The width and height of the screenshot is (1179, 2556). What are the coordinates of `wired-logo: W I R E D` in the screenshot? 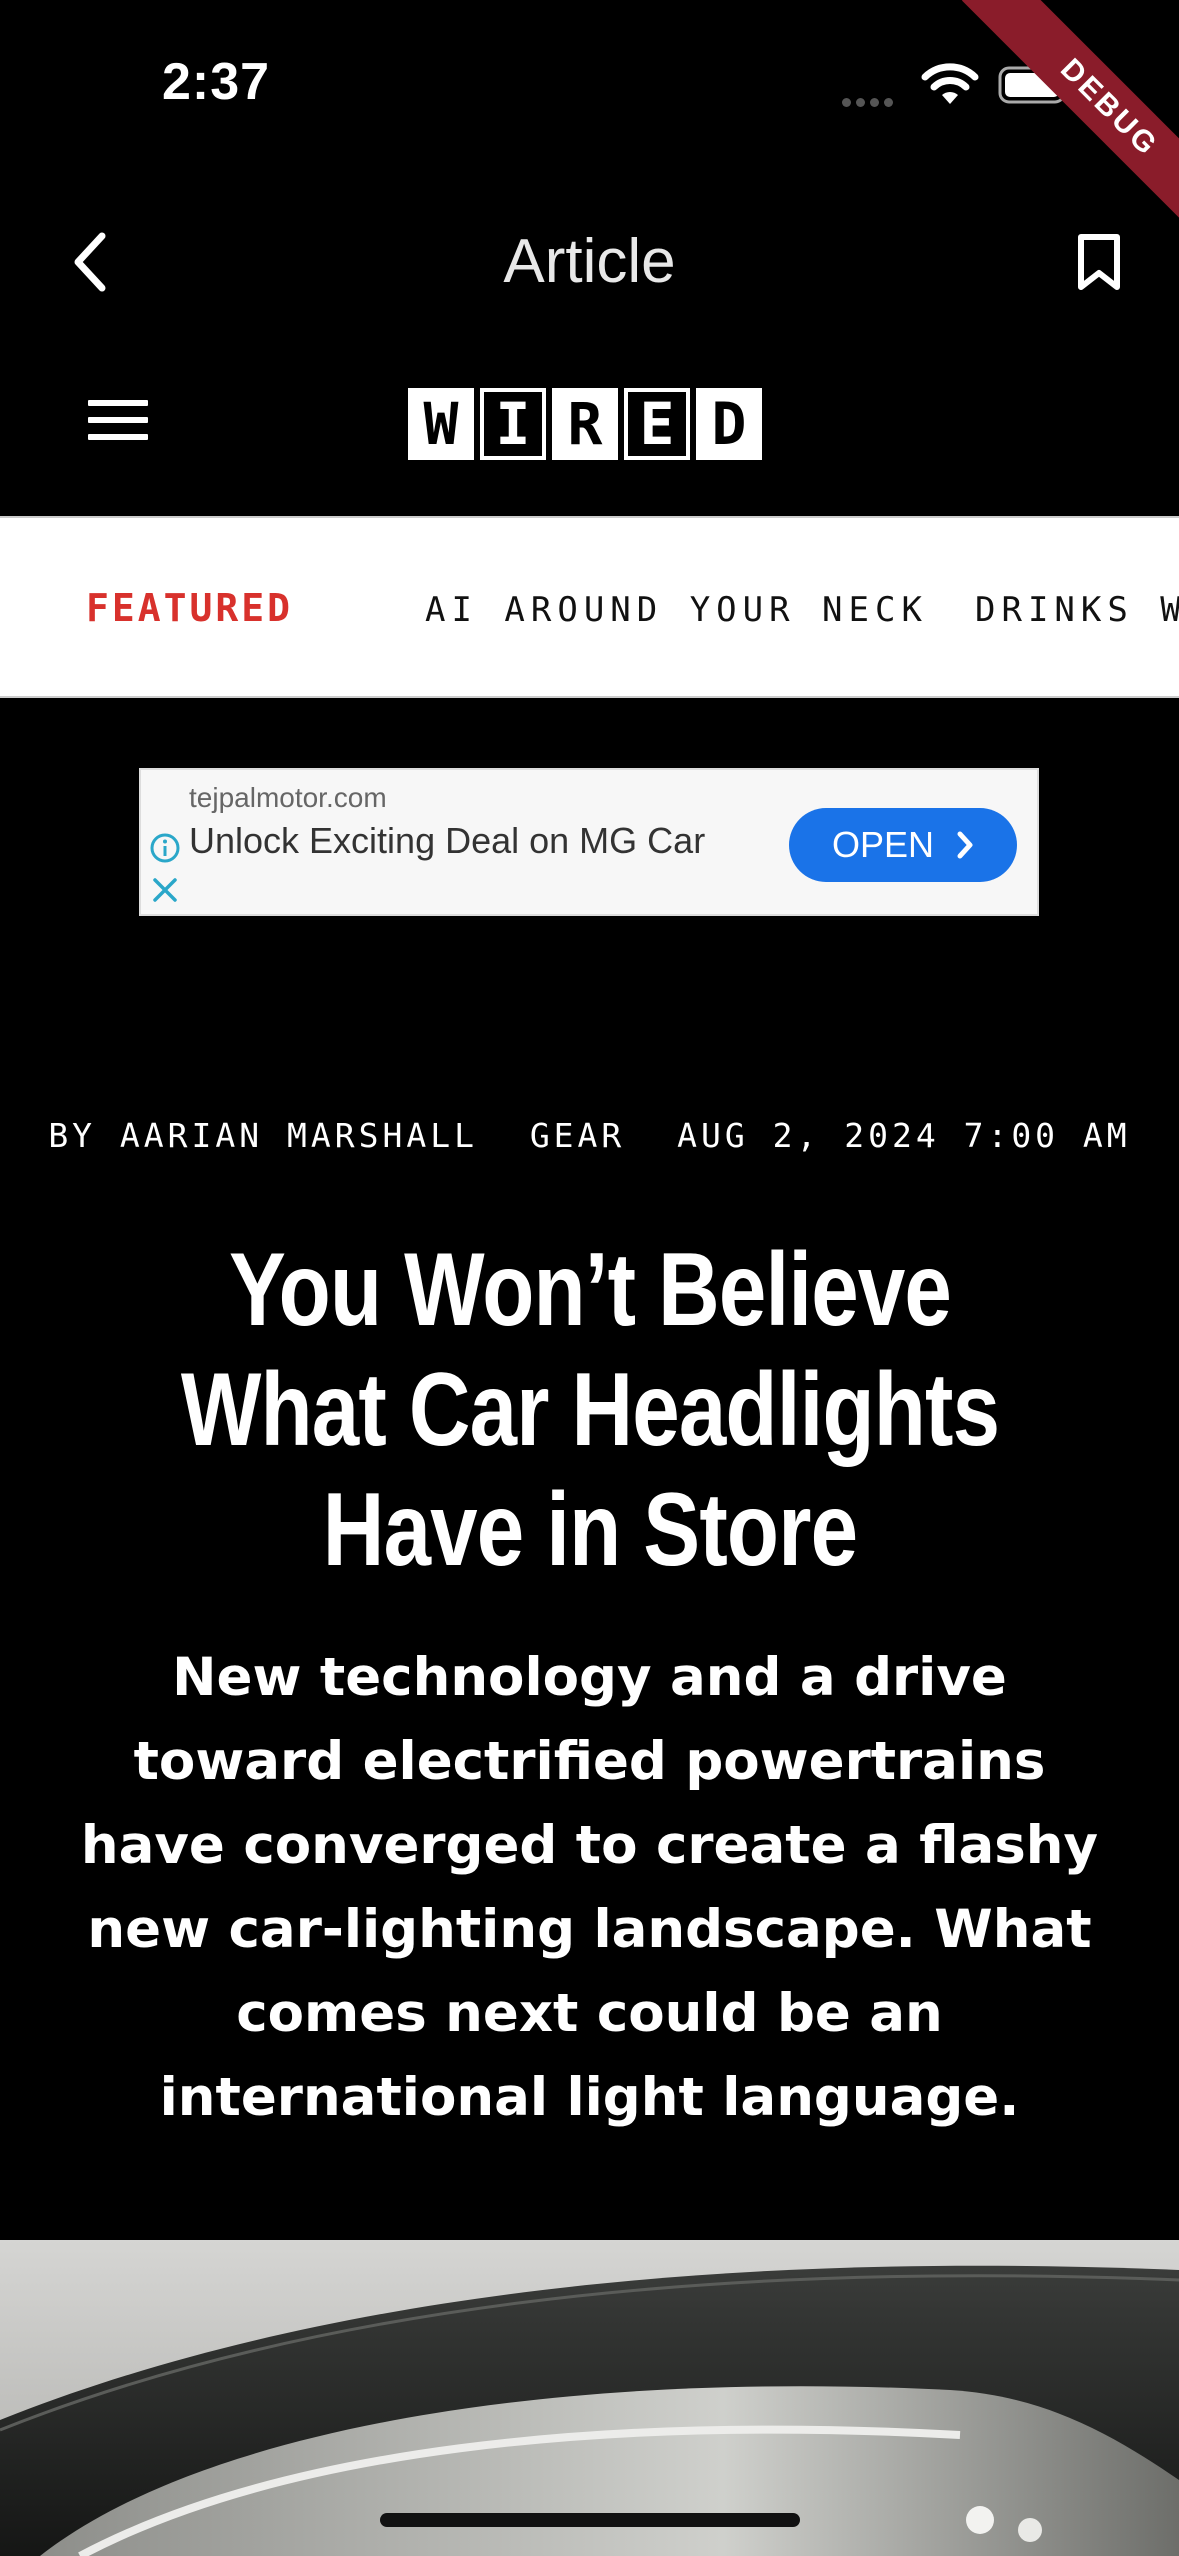 It's located at (585, 424).